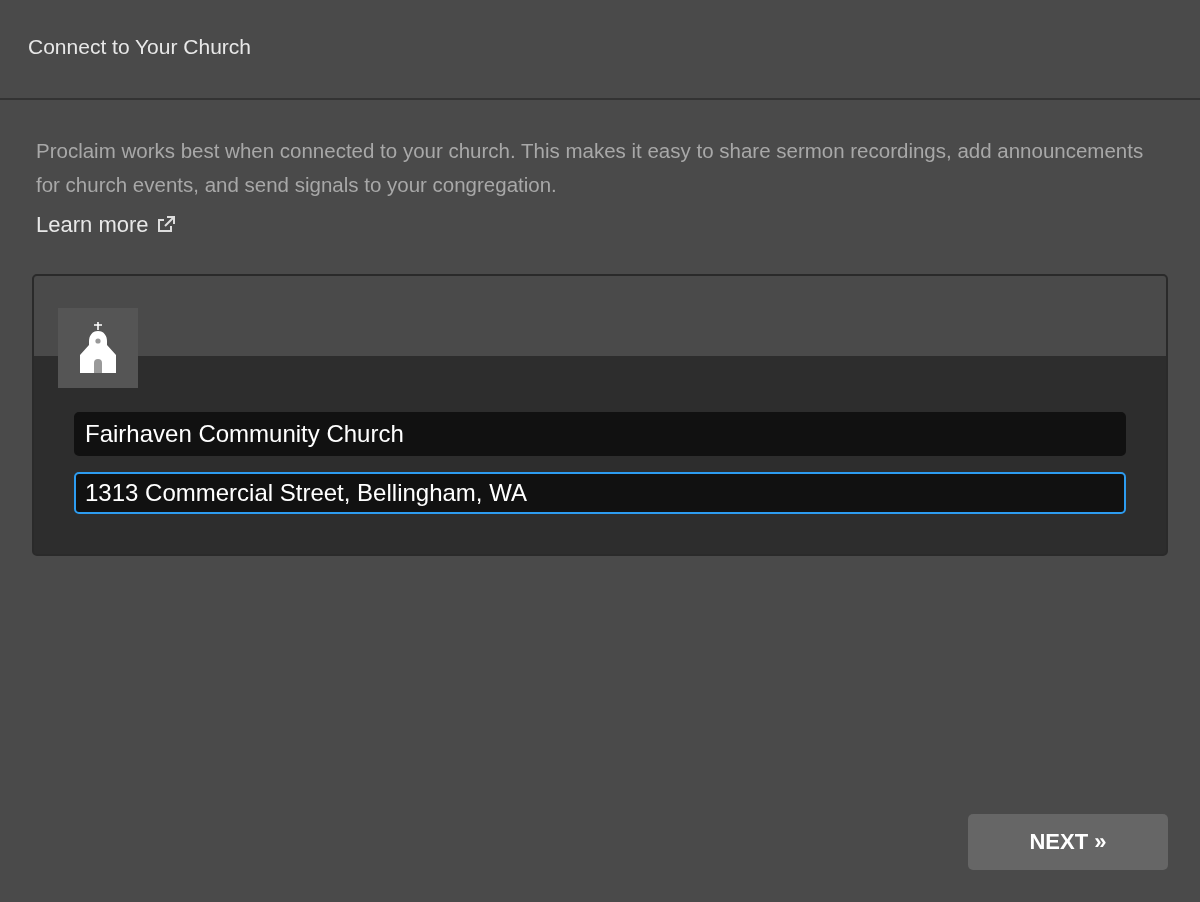  I want to click on church-address-field: 1313 Commercial Street, Bellingham, WA, so click(600, 493).